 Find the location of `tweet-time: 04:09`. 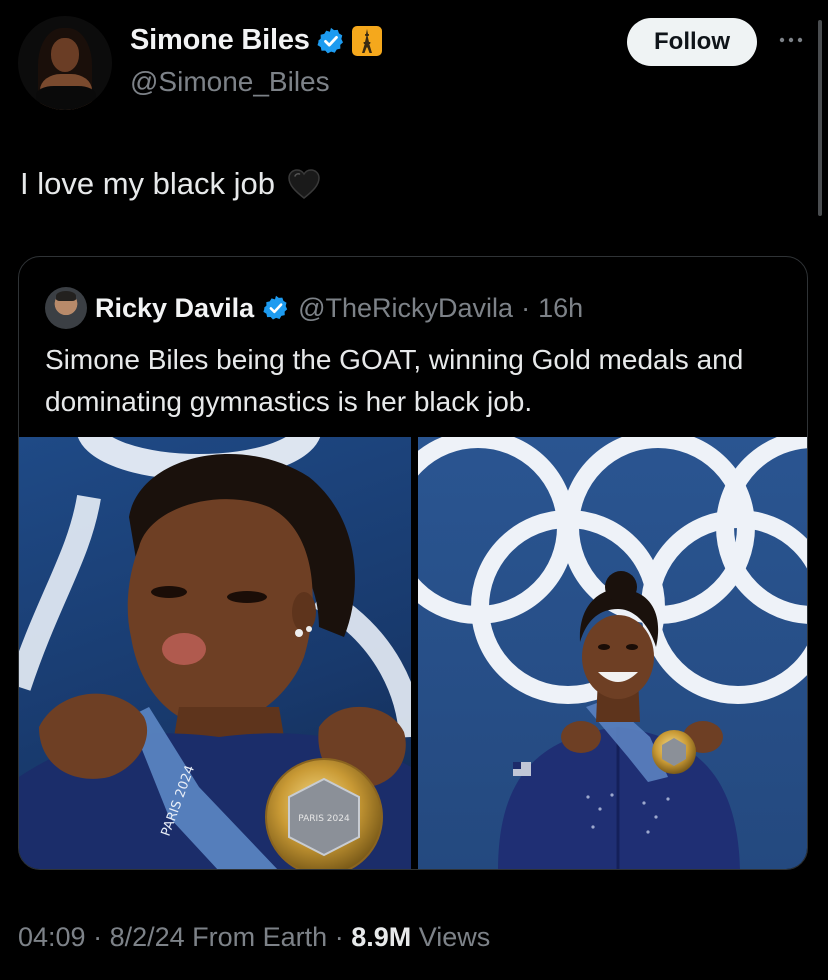

tweet-time: 04:09 is located at coordinates (52, 937).